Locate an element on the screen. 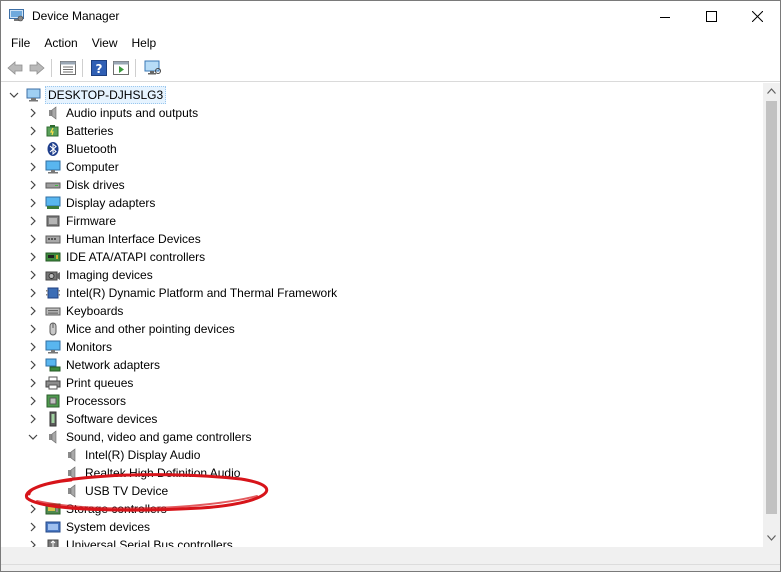 The width and height of the screenshot is (781, 572). mouse-icon is located at coordinates (53, 329).